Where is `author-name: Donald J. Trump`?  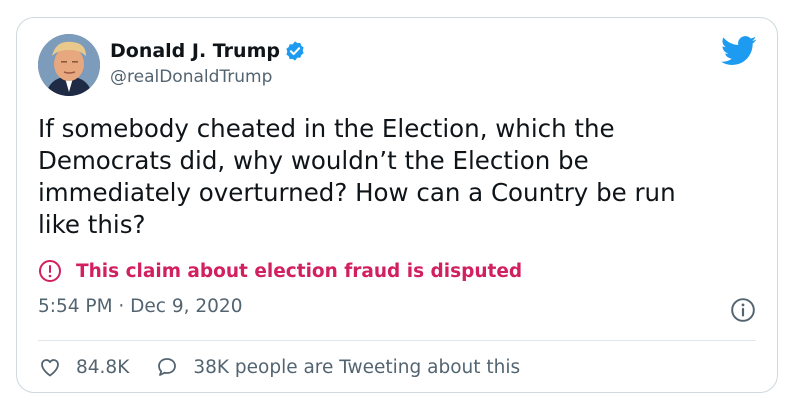 author-name: Donald J. Trump is located at coordinates (195, 51).